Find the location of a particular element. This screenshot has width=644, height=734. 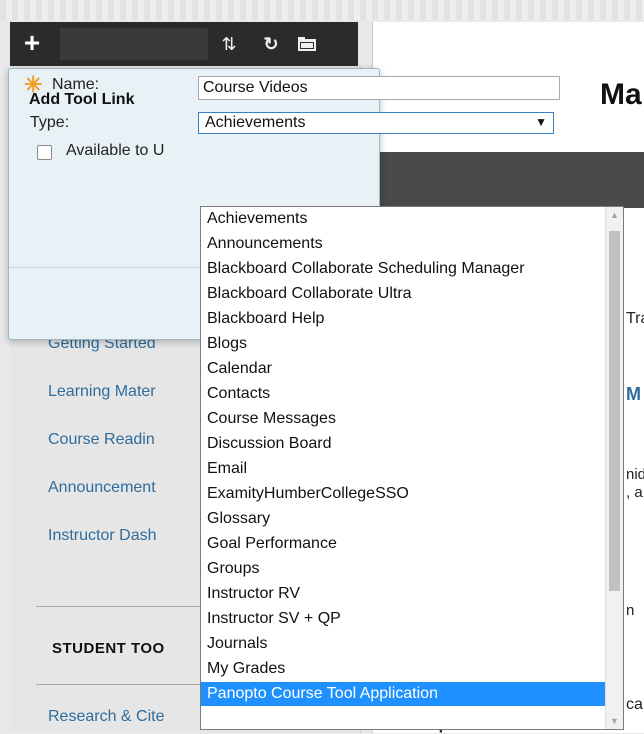

sort-icon: ⇅ is located at coordinates (229, 44).